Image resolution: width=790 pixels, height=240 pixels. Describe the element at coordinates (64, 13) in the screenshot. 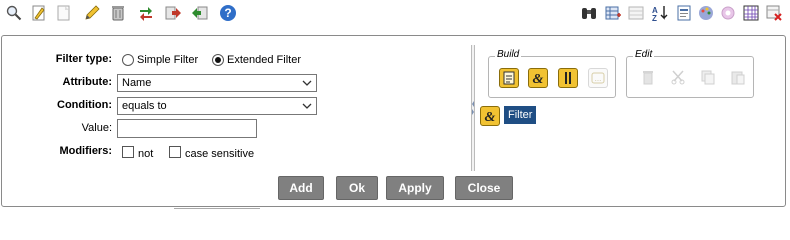

I see `blank-document-icon` at that location.